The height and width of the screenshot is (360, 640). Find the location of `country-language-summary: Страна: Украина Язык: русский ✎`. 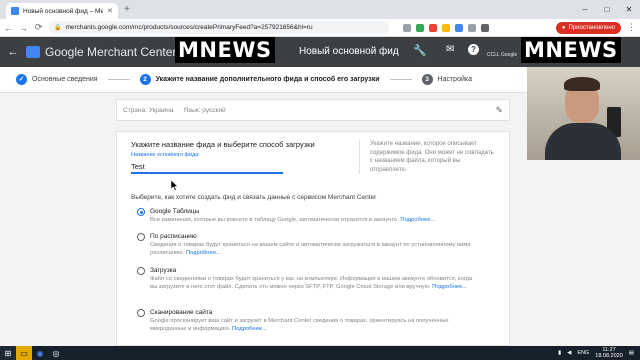

country-language-summary: Страна: Украина Язык: русский ✎ is located at coordinates (313, 110).